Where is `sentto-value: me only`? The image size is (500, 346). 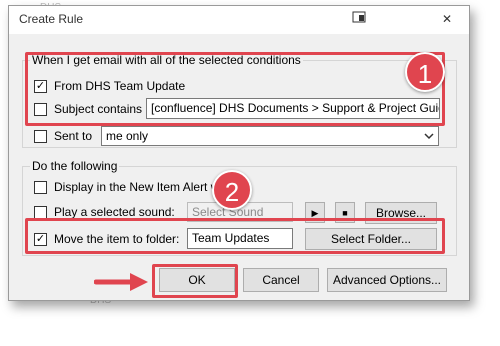
sentto-value: me only is located at coordinates (127, 136).